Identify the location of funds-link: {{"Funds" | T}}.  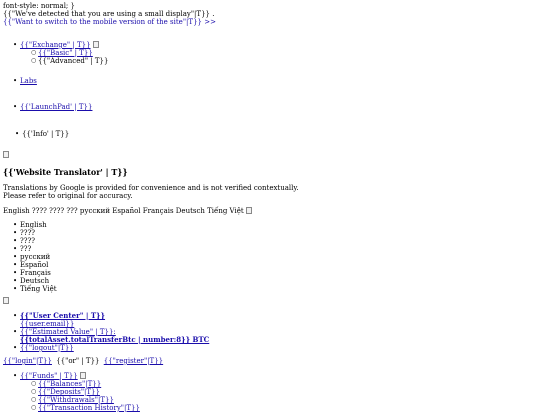
(49, 376).